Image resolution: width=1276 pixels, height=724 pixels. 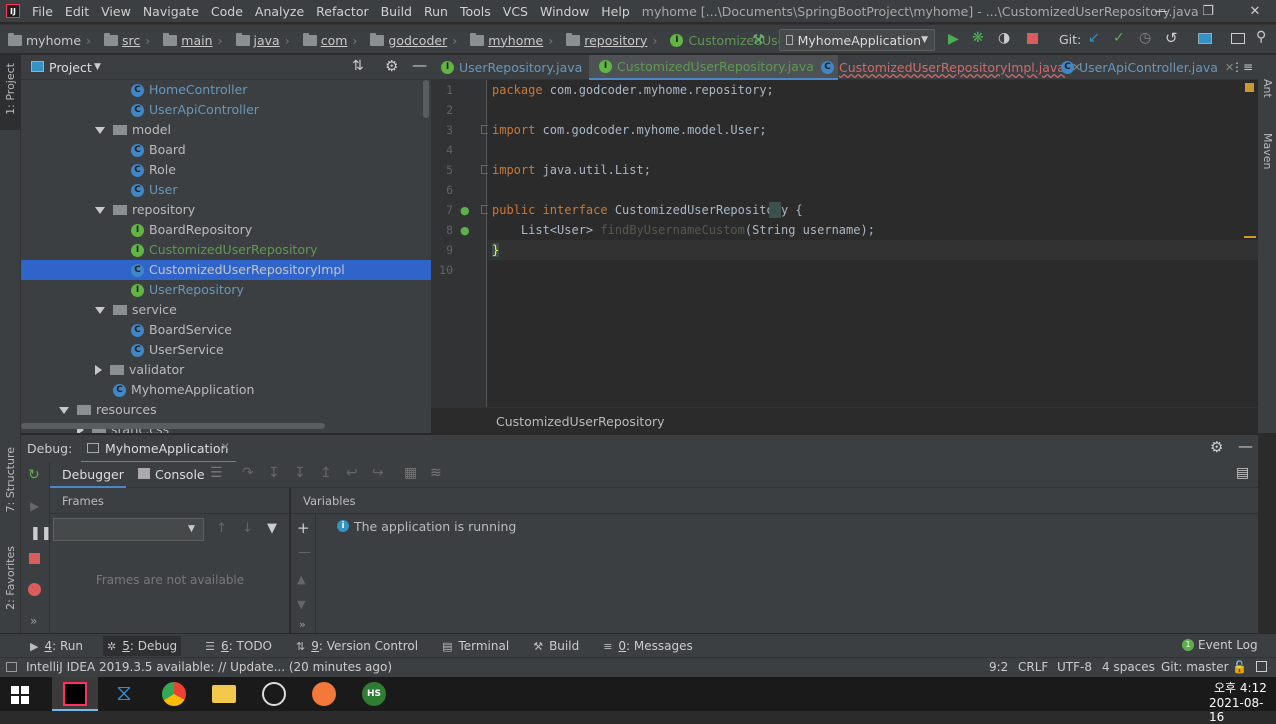 I want to click on project-tree-item: C UserService, so click(x=177, y=350).